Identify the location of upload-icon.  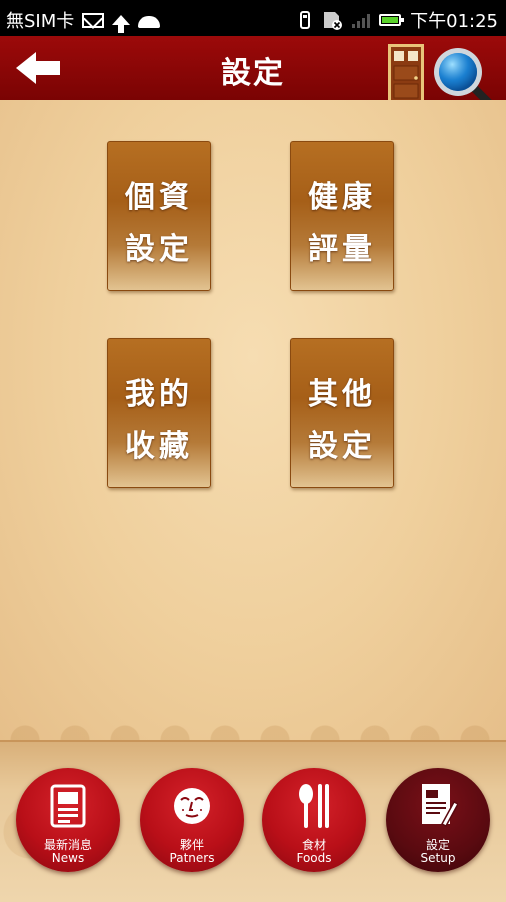
(121, 24).